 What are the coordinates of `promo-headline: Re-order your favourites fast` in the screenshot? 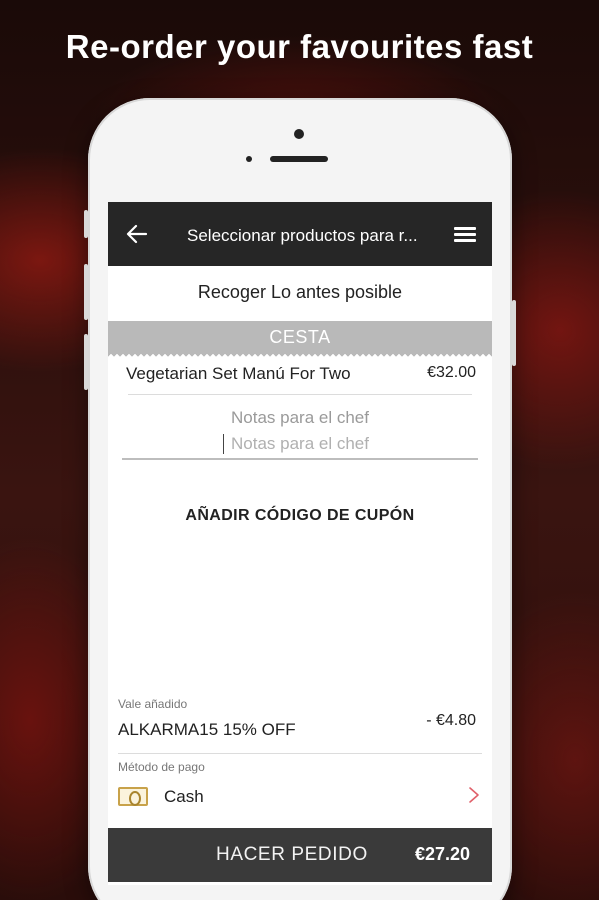 It's located at (299, 46).